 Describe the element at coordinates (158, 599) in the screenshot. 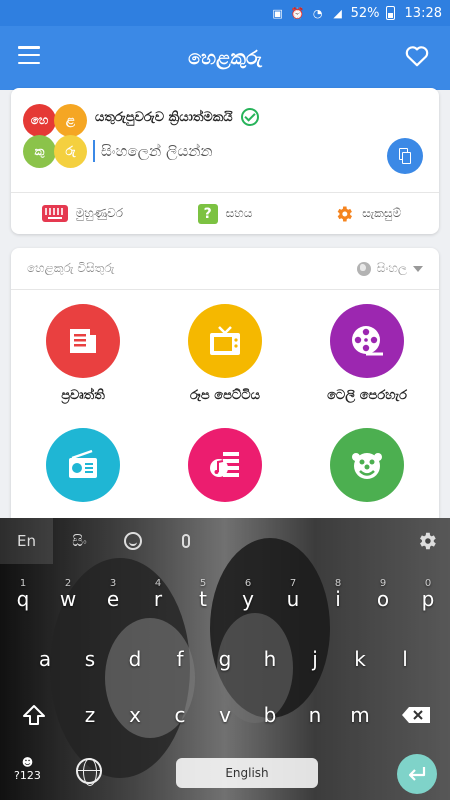

I see `key-r: 4r` at that location.